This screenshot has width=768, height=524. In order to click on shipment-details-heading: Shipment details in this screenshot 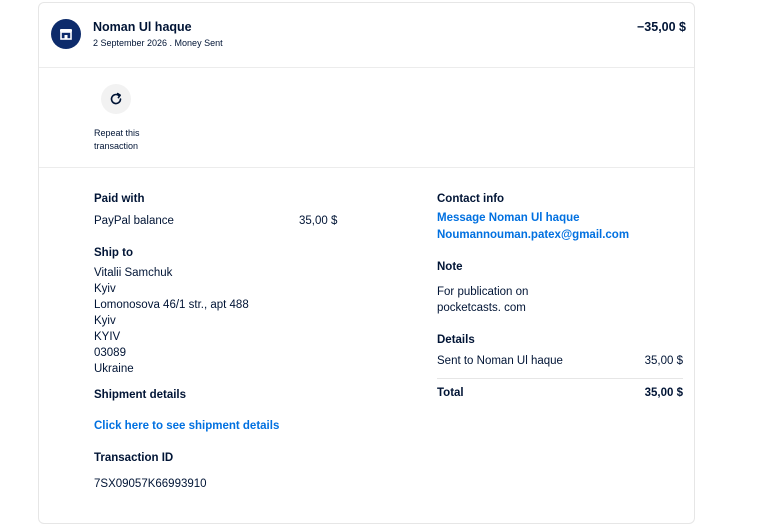, I will do `click(140, 395)`.